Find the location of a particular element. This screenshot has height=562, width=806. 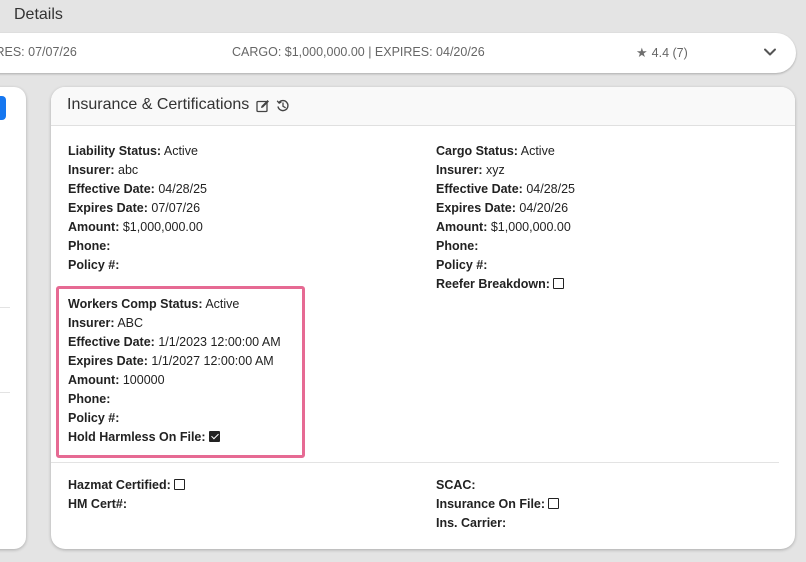

summary-rating: ★ 4.4 (7) is located at coordinates (662, 53).